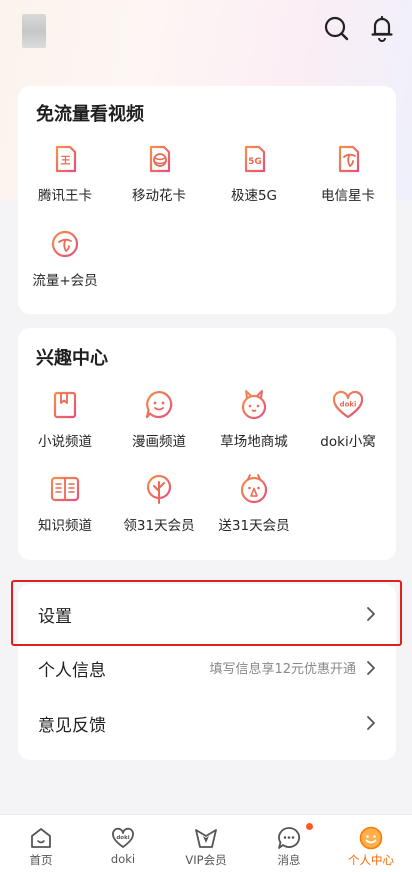 The width and height of the screenshot is (412, 872). I want to click on grid-item-mobile-huaka: 移动花卡, so click(159, 173).